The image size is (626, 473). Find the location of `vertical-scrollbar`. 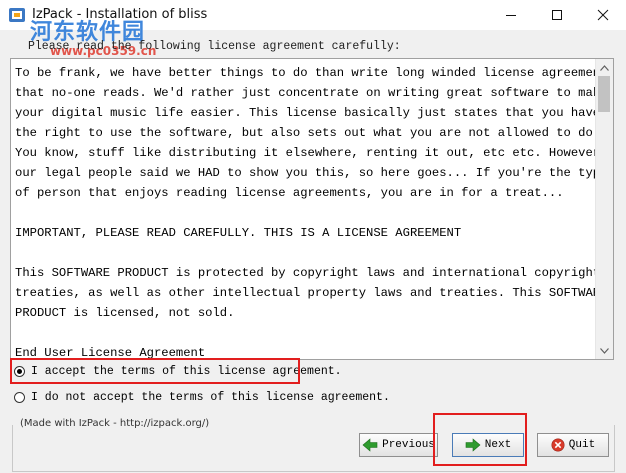

vertical-scrollbar is located at coordinates (604, 209).